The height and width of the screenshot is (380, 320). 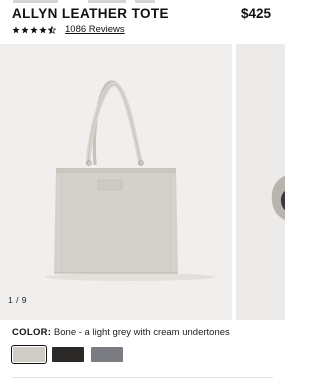 What do you see at coordinates (95, 29) in the screenshot?
I see `reviews-link: 1086 Reviews` at bounding box center [95, 29].